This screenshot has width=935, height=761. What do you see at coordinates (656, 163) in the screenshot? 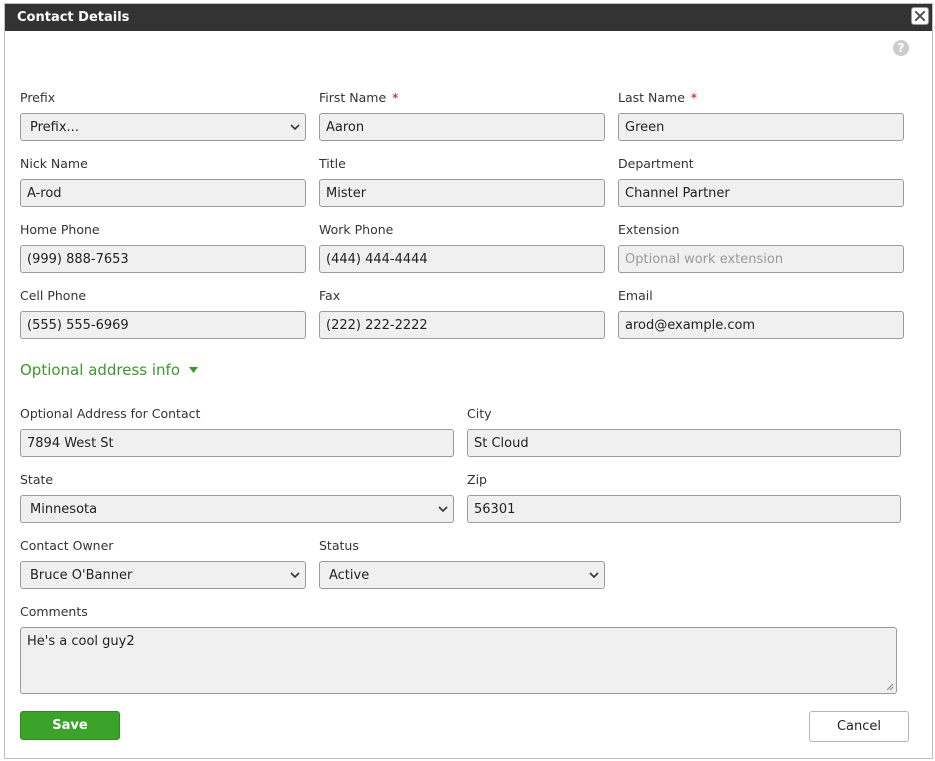
I see `department-label: Department` at bounding box center [656, 163].